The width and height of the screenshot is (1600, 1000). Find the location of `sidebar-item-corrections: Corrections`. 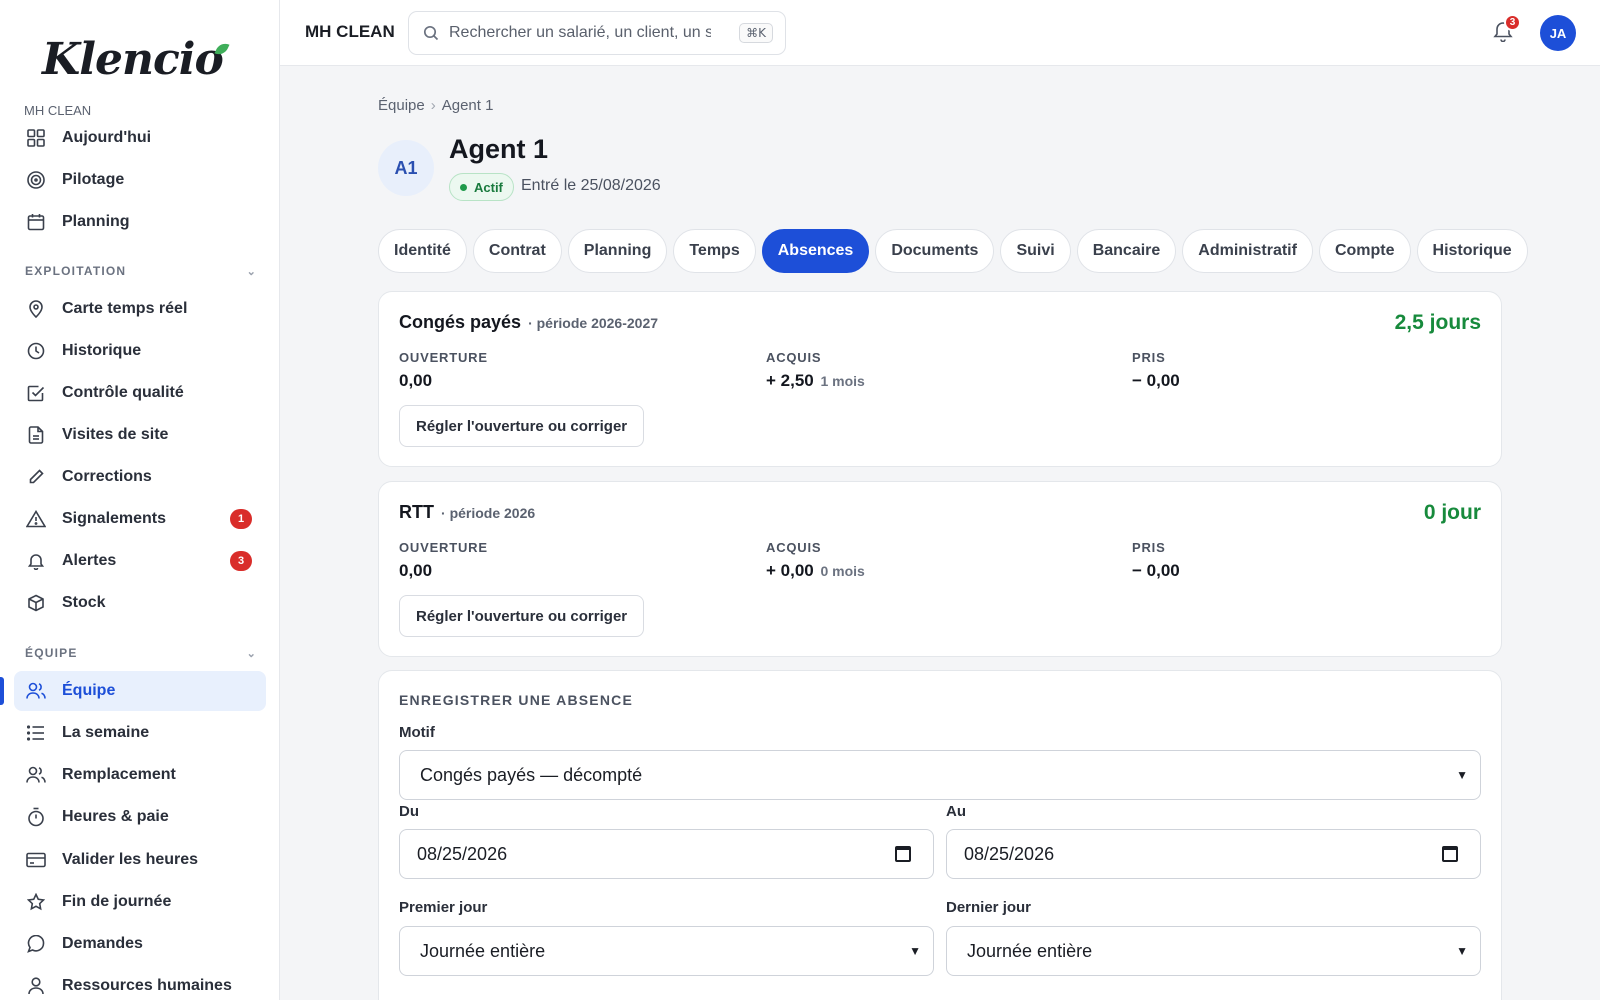

sidebar-item-corrections: Corrections is located at coordinates (140, 477).